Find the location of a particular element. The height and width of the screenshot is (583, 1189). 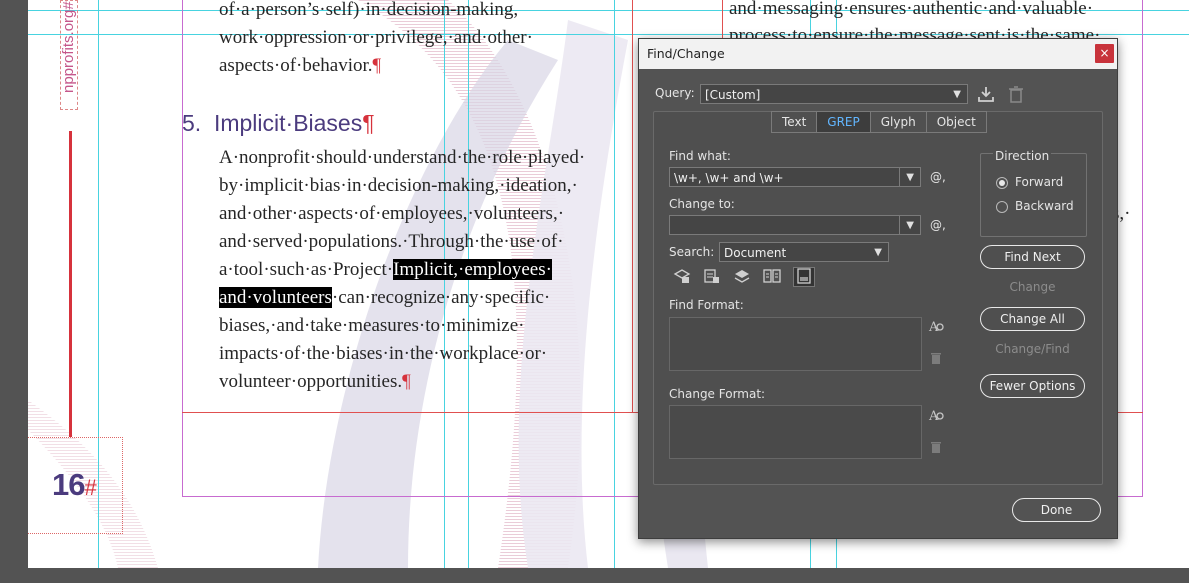

body-text-span: ·can·recognize·any·specific· is located at coordinates (441, 297).